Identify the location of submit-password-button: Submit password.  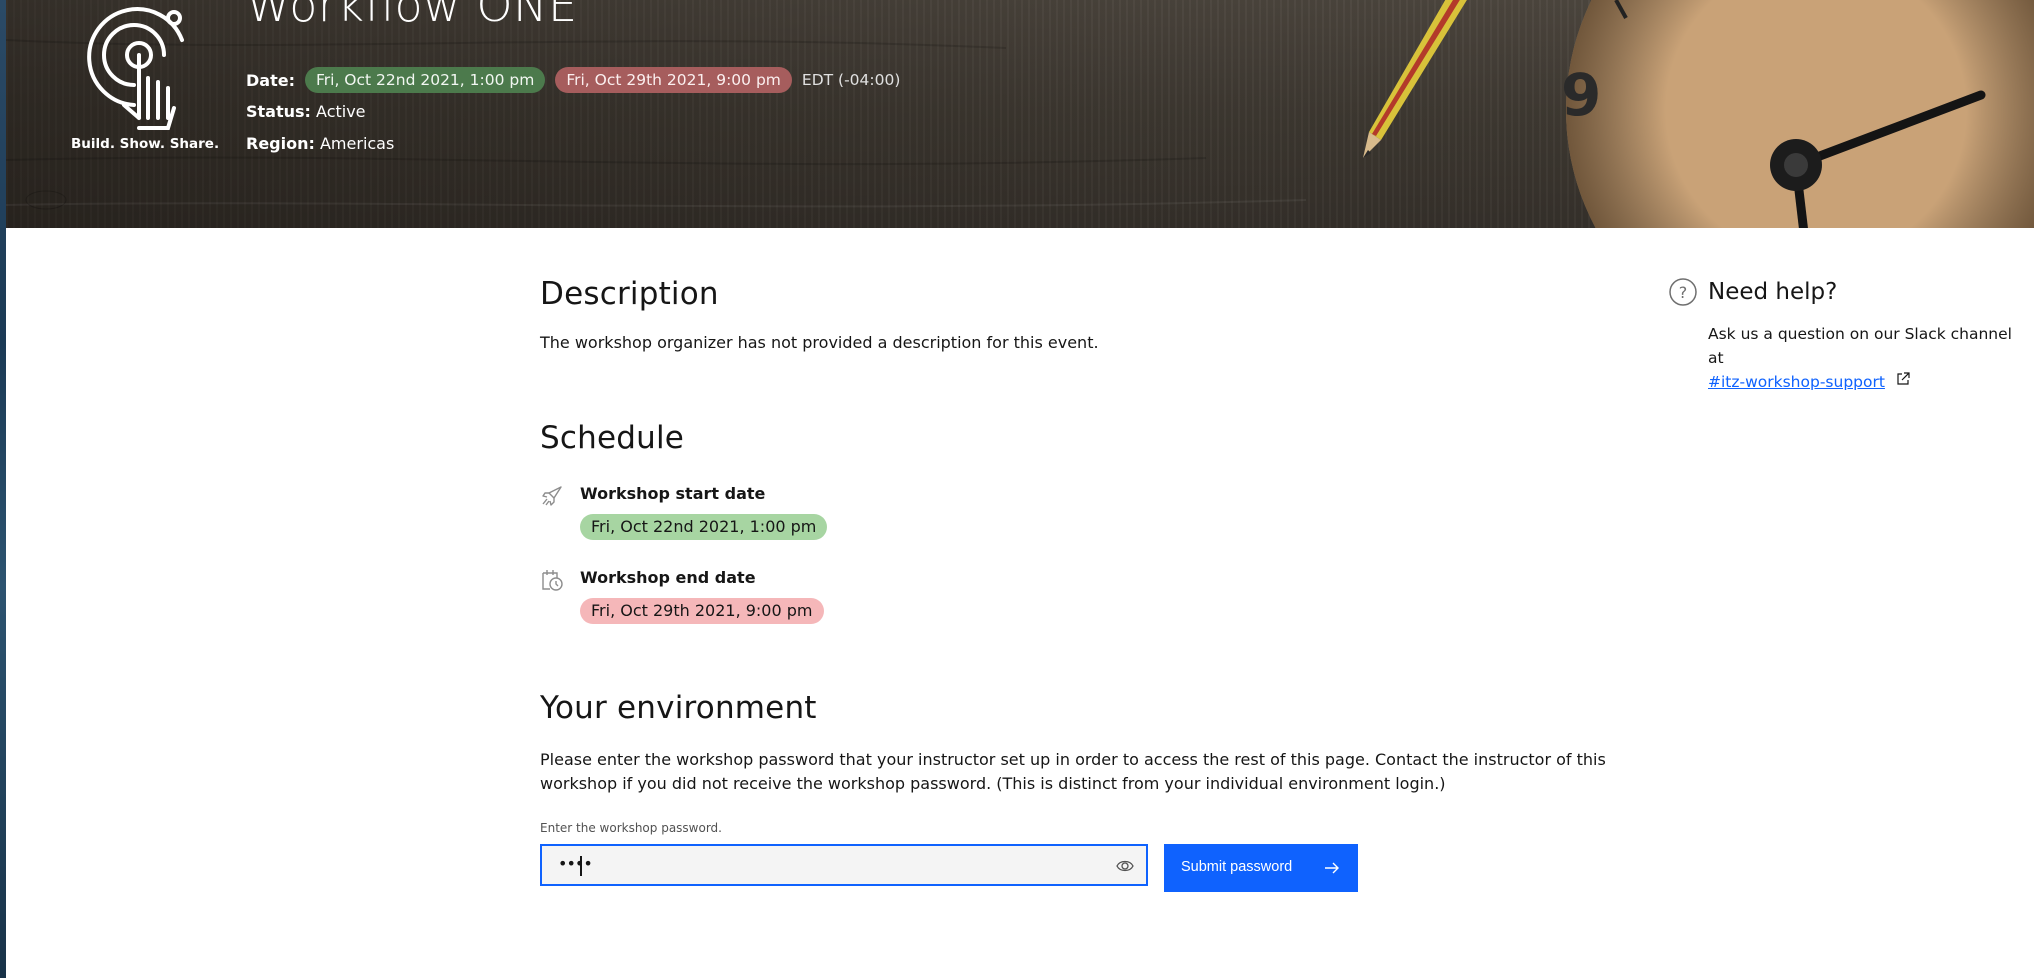
(1261, 868).